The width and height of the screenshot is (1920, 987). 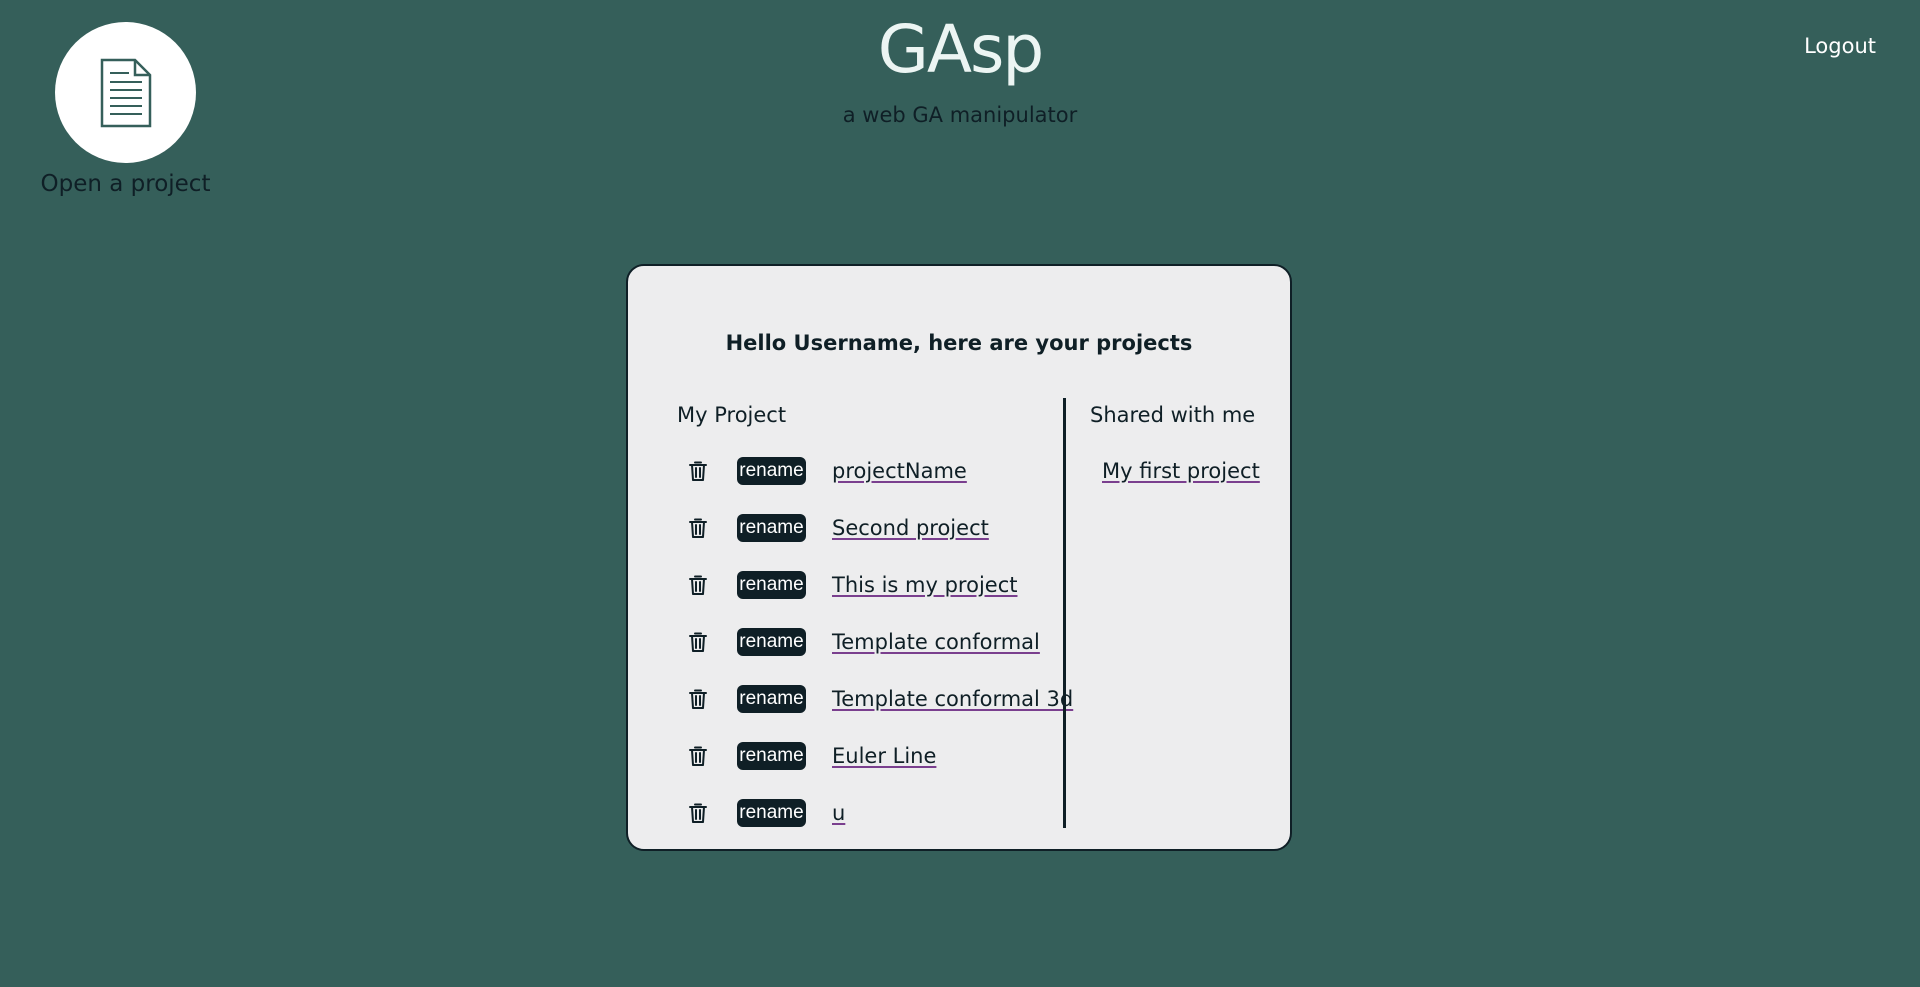 I want to click on project-row: rename Euler Line, so click(x=879, y=755).